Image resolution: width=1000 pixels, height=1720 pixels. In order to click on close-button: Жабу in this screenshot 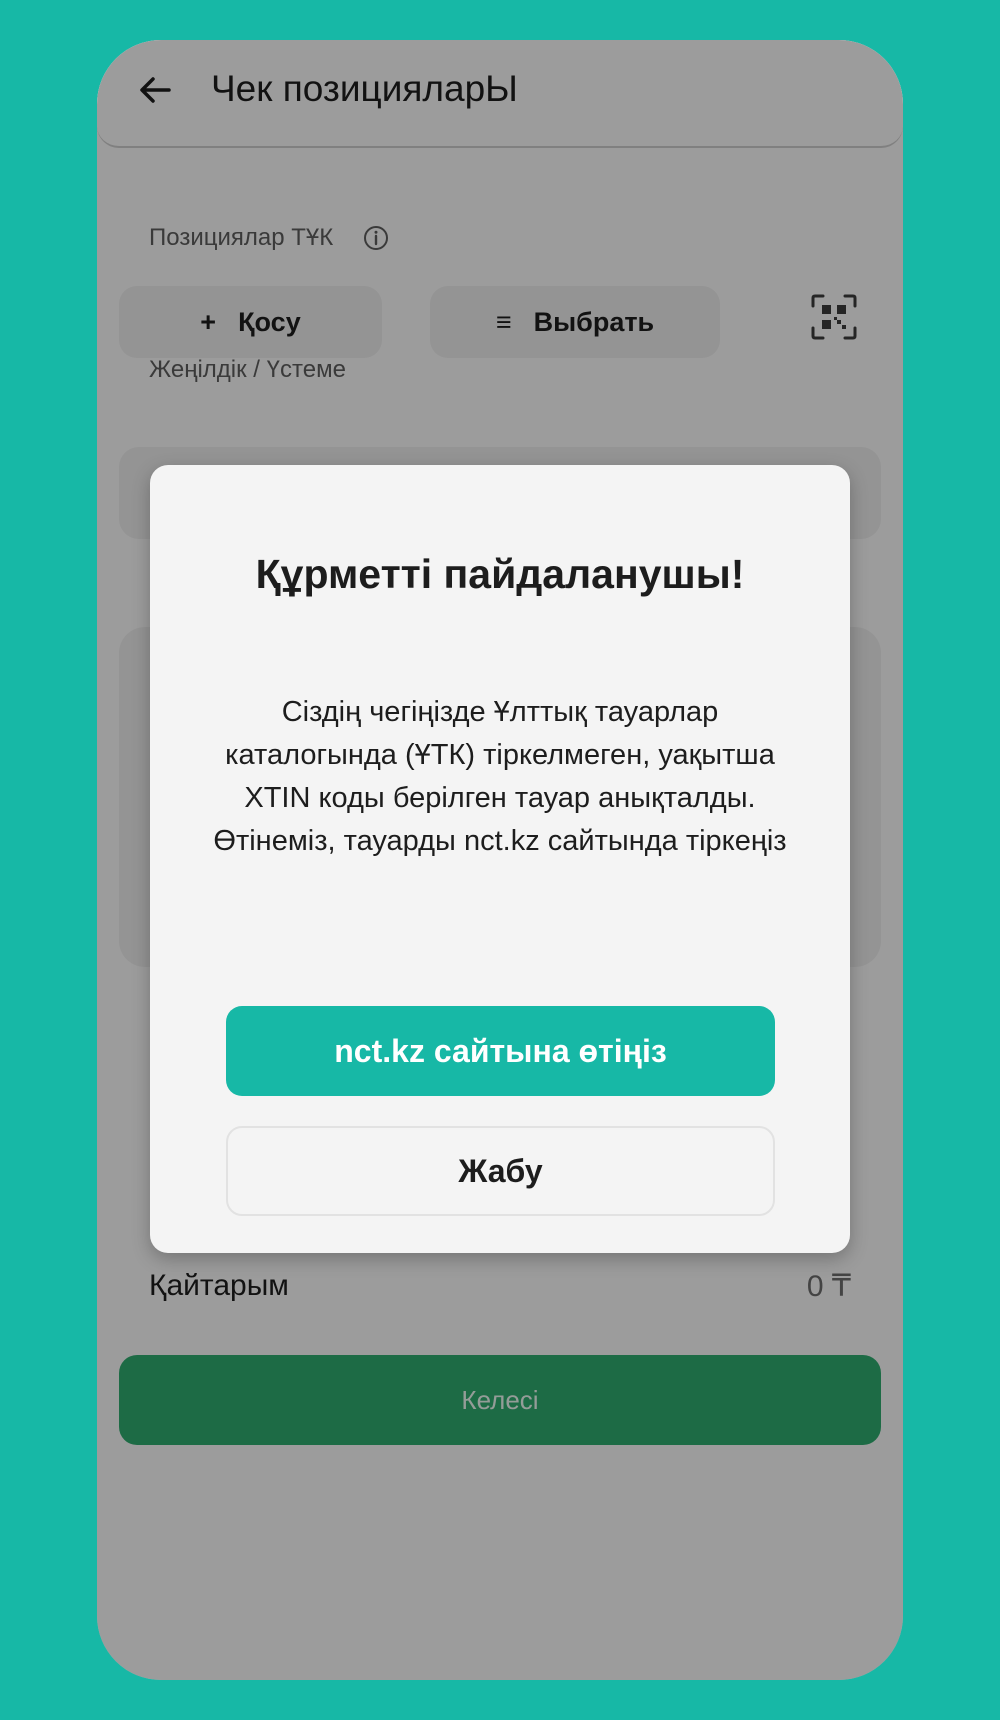, I will do `click(500, 1171)`.